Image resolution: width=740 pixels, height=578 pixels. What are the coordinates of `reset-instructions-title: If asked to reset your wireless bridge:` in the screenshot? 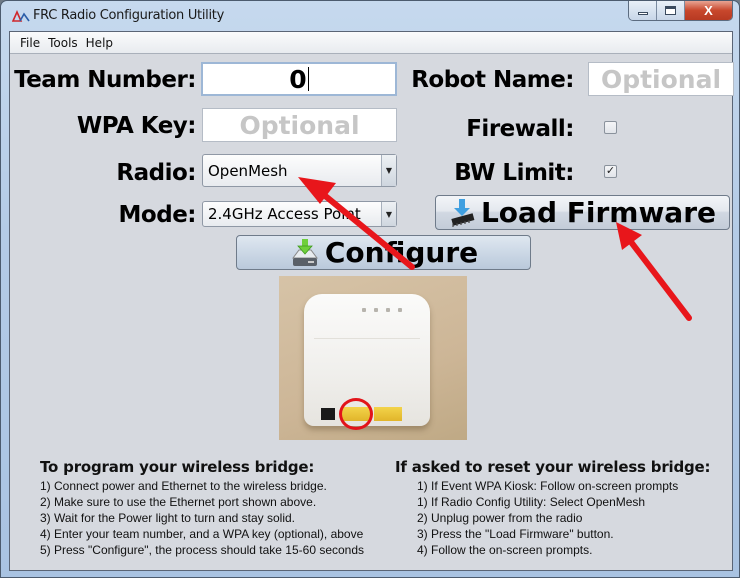 It's located at (553, 467).